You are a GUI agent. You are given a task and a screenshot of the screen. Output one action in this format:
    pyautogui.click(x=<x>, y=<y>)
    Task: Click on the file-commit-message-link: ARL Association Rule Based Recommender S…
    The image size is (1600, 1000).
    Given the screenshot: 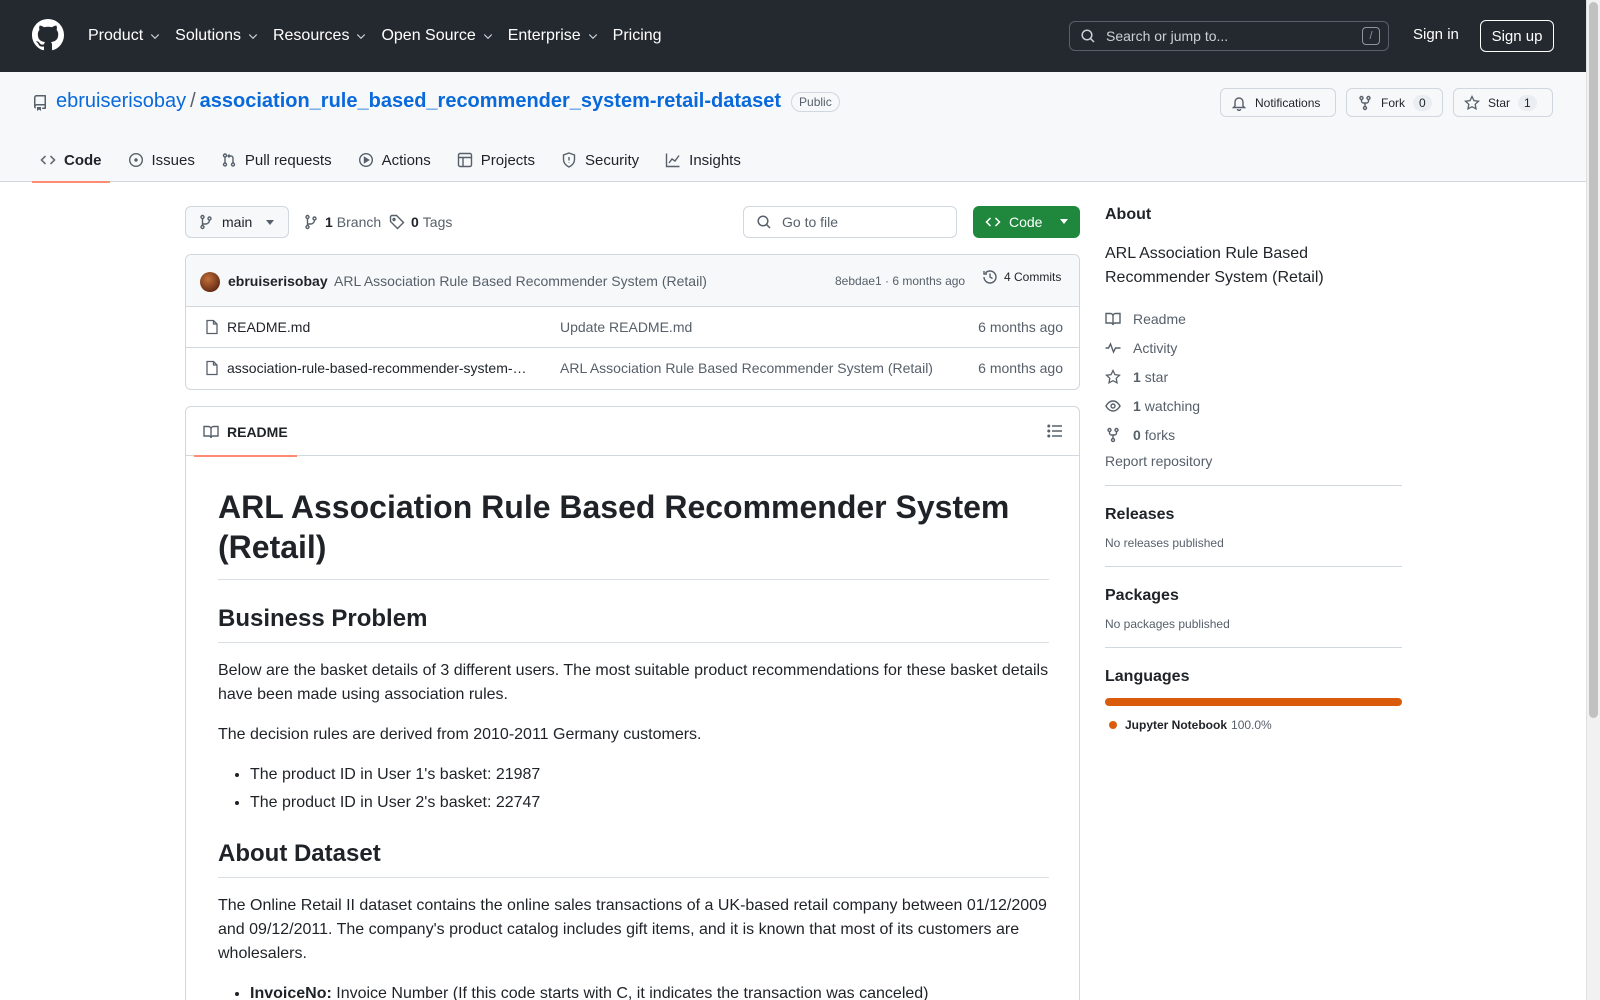 What is the action you would take?
    pyautogui.click(x=746, y=368)
    